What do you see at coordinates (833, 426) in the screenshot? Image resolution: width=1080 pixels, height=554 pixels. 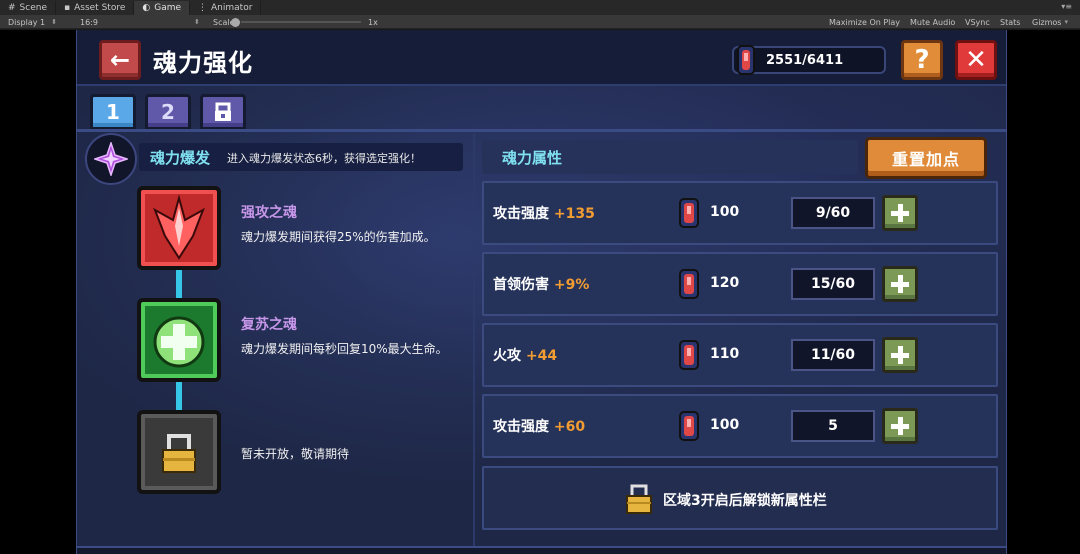 I see `attribute-level: 5` at bounding box center [833, 426].